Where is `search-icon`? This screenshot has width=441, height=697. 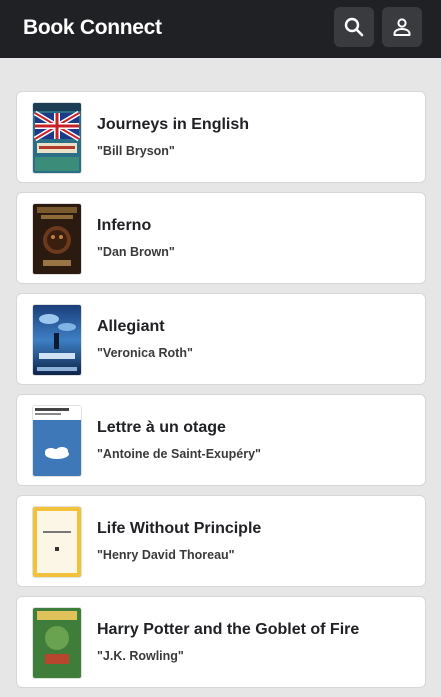 search-icon is located at coordinates (354, 27).